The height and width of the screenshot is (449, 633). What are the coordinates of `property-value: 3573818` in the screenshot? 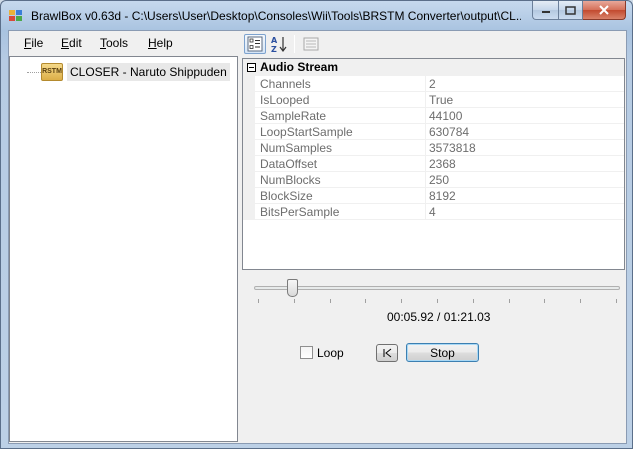 It's located at (452, 148).